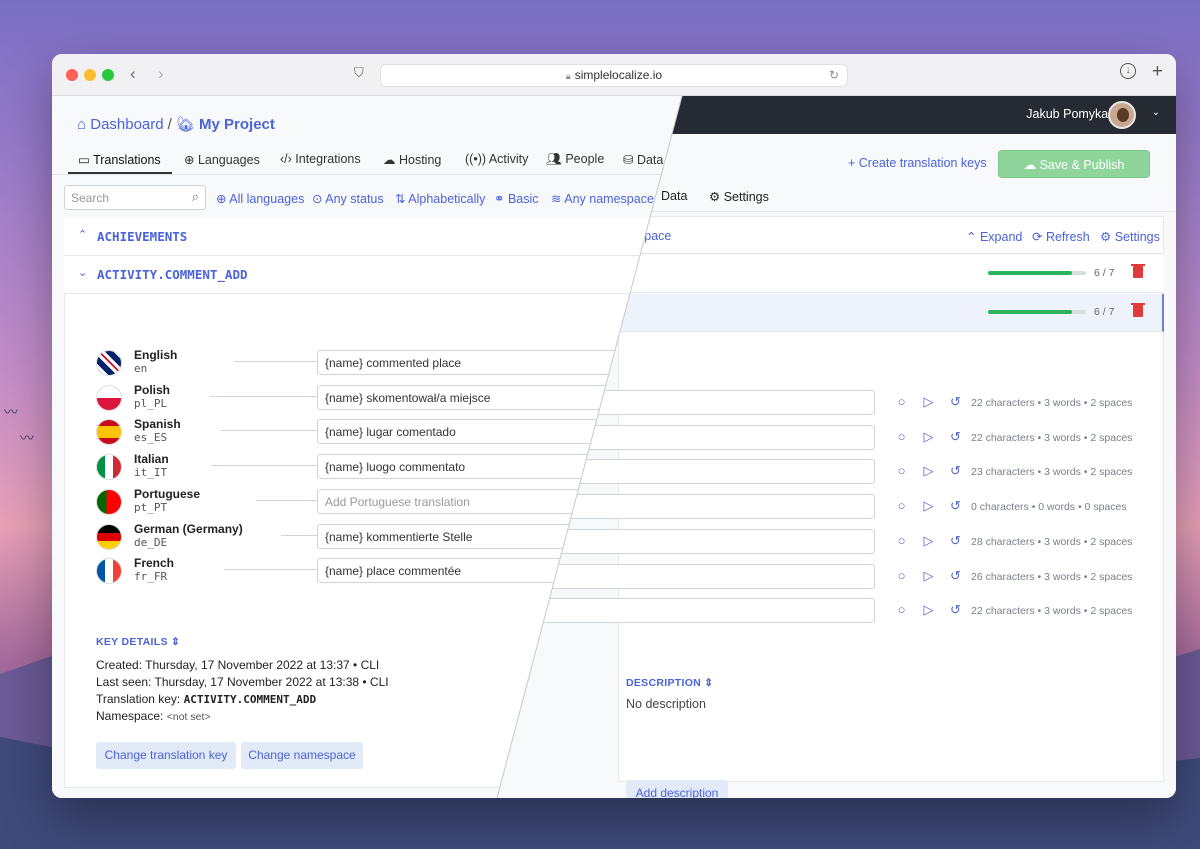  What do you see at coordinates (320, 159) in the screenshot?
I see `tab-integrations: ‹/› Integrations` at bounding box center [320, 159].